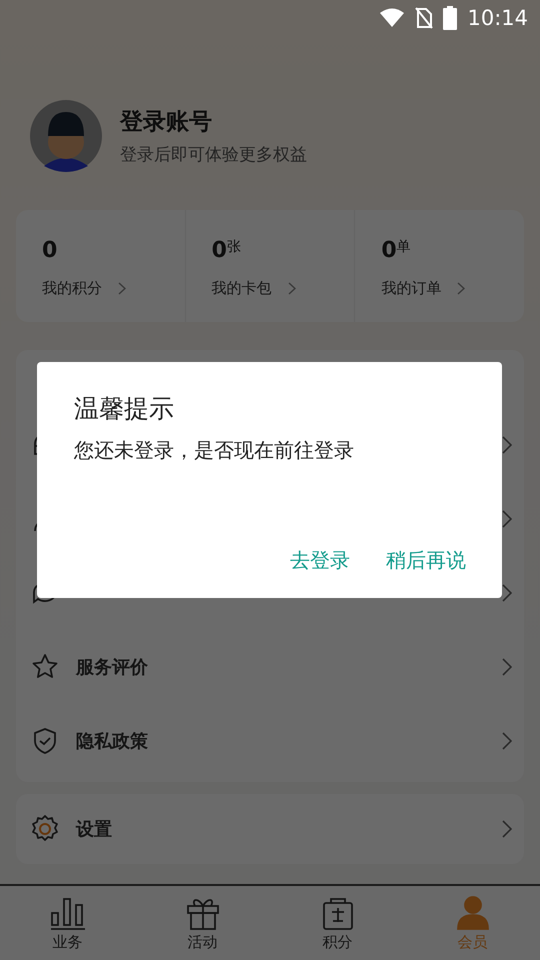  What do you see at coordinates (50, 250) in the screenshot?
I see `stat-value: 0` at bounding box center [50, 250].